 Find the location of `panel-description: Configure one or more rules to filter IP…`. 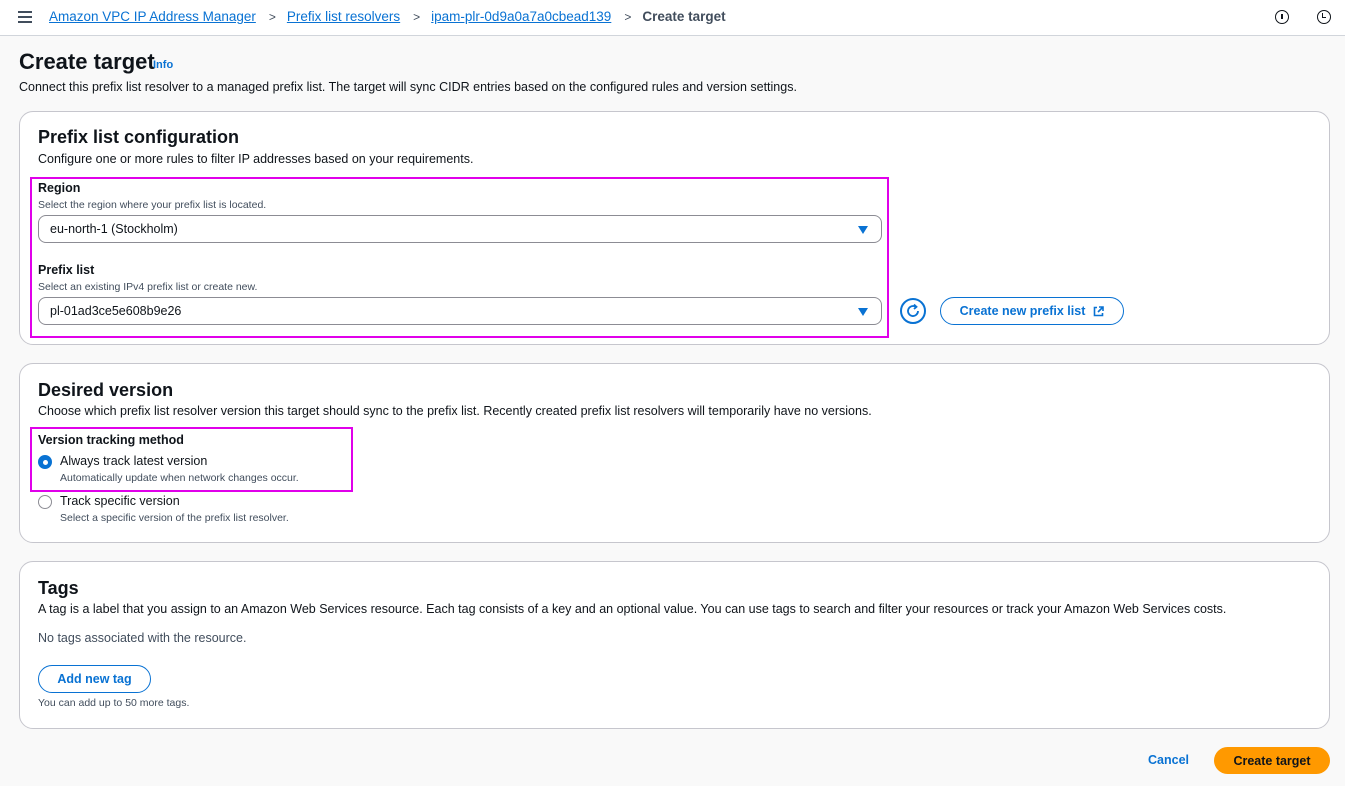

panel-description: Configure one or more rules to filter IP… is located at coordinates (256, 159).